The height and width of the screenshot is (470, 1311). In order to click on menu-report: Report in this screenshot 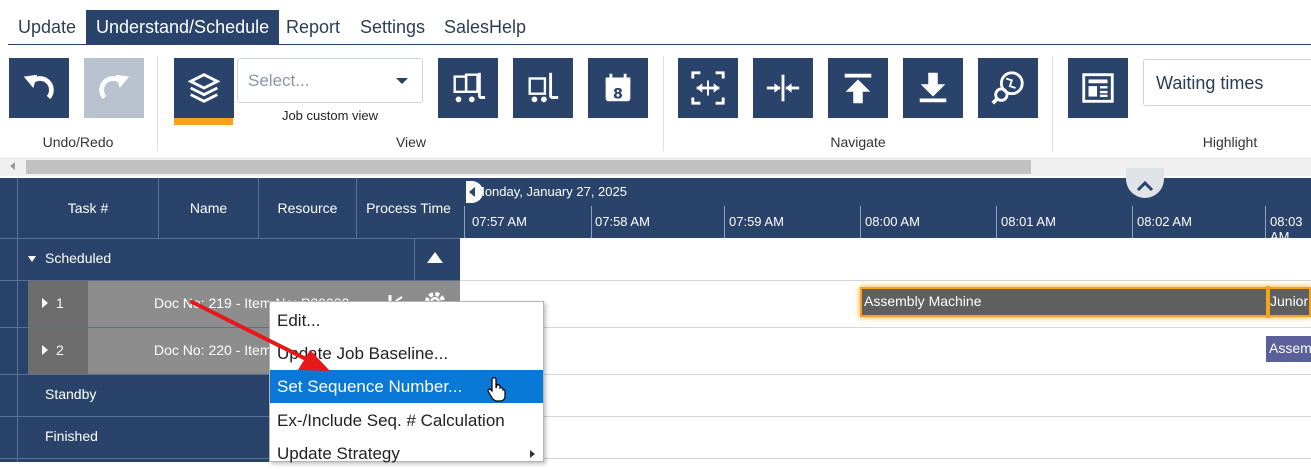, I will do `click(313, 27)`.